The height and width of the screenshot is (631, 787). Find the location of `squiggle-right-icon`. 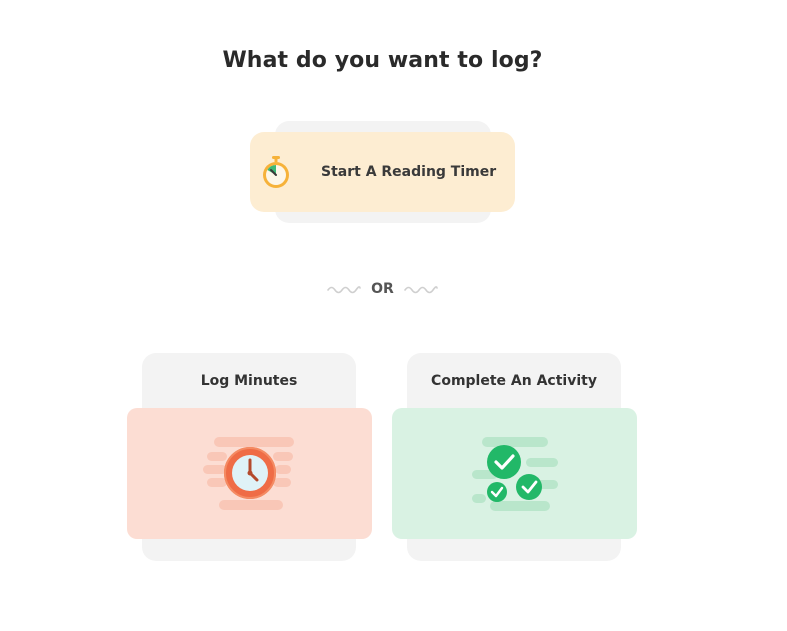

squiggle-right-icon is located at coordinates (421, 290).